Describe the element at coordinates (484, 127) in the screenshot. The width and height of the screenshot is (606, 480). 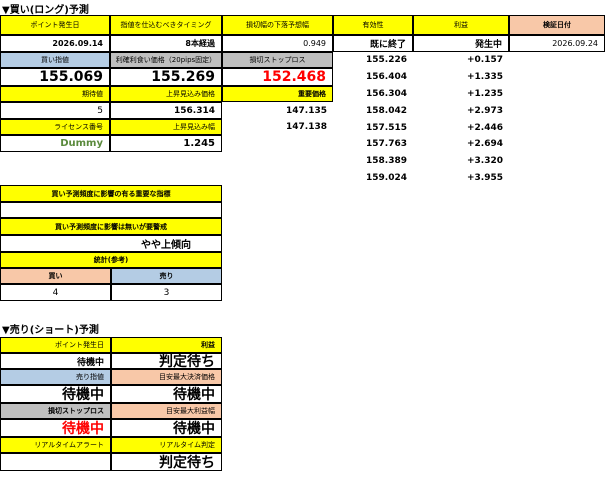
I see `side-profit: +2.446` at that location.